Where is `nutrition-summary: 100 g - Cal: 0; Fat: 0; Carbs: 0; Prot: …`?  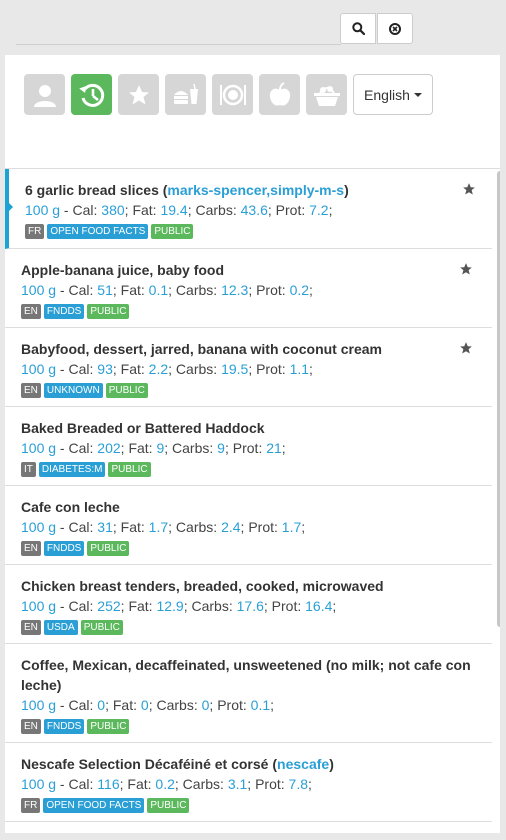 nutrition-summary: 100 g - Cal: 0; Fat: 0; Carbs: 0; Prot: … is located at coordinates (148, 705).